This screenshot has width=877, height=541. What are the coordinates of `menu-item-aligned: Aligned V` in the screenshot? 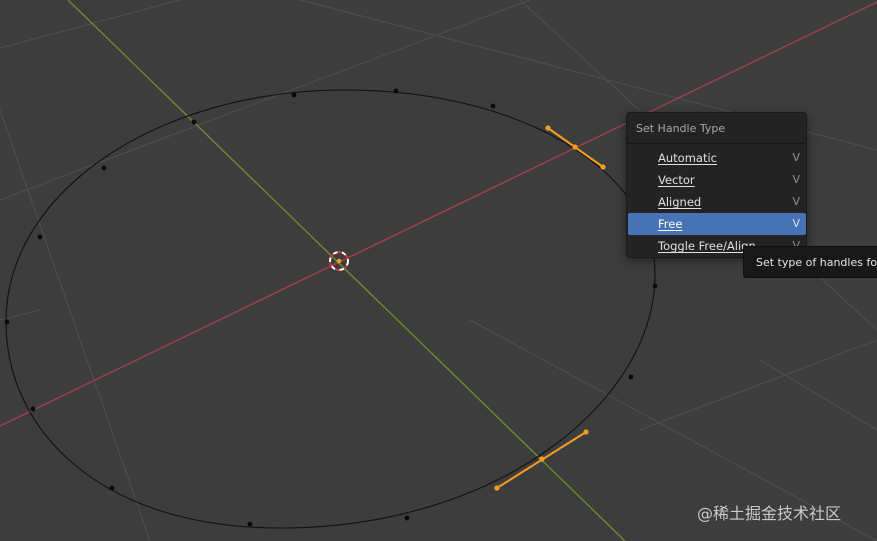 It's located at (717, 202).